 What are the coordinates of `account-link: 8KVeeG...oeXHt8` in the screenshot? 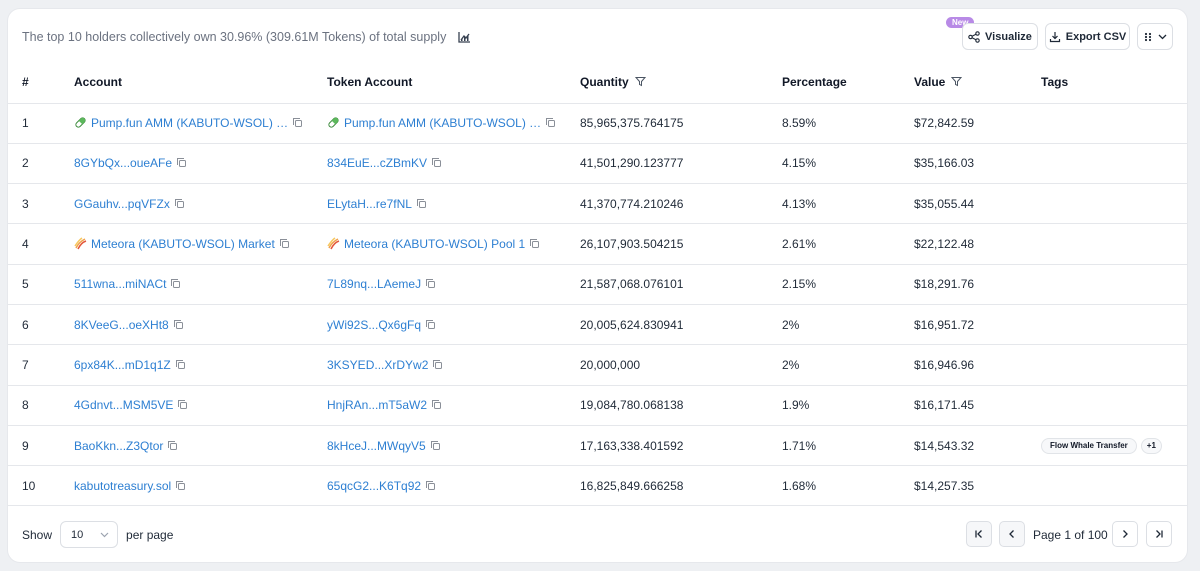 It's located at (121, 325).